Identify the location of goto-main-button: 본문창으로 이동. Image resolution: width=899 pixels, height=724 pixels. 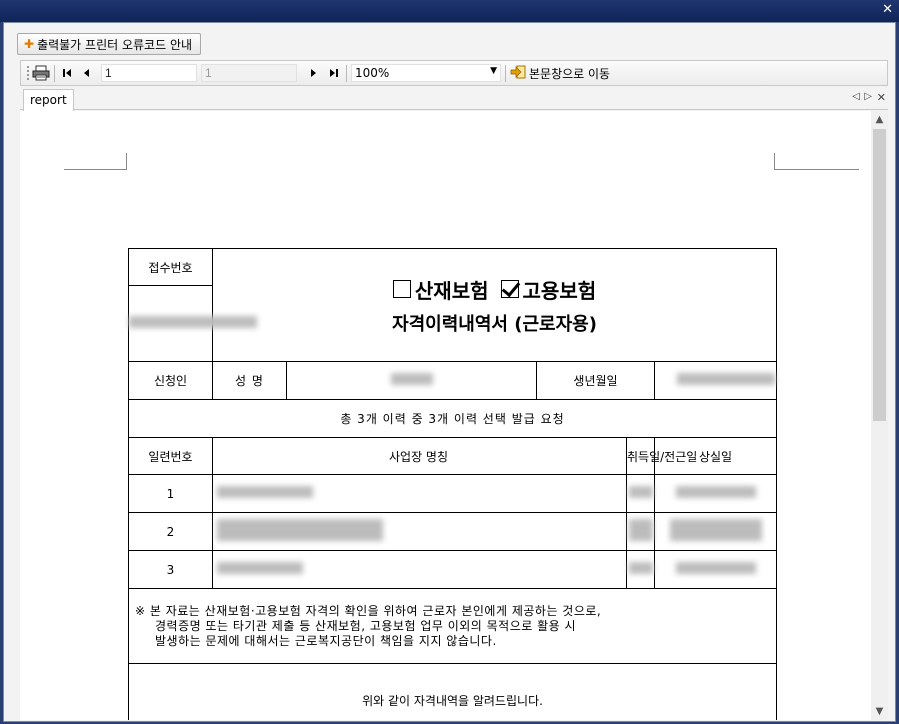
(560, 73).